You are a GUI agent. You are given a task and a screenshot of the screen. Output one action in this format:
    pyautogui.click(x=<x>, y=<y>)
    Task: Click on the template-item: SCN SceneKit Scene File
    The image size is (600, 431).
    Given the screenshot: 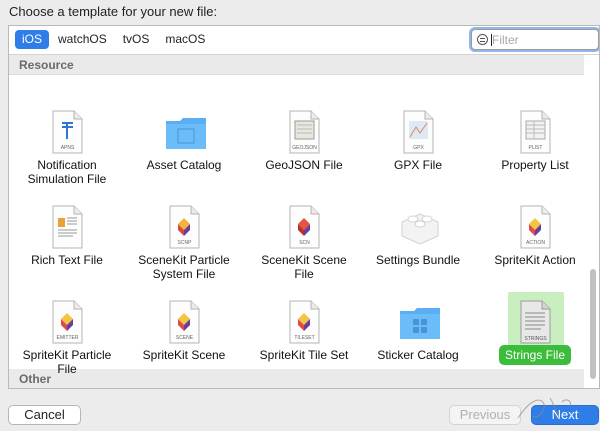 What is the action you would take?
    pyautogui.click(x=304, y=247)
    